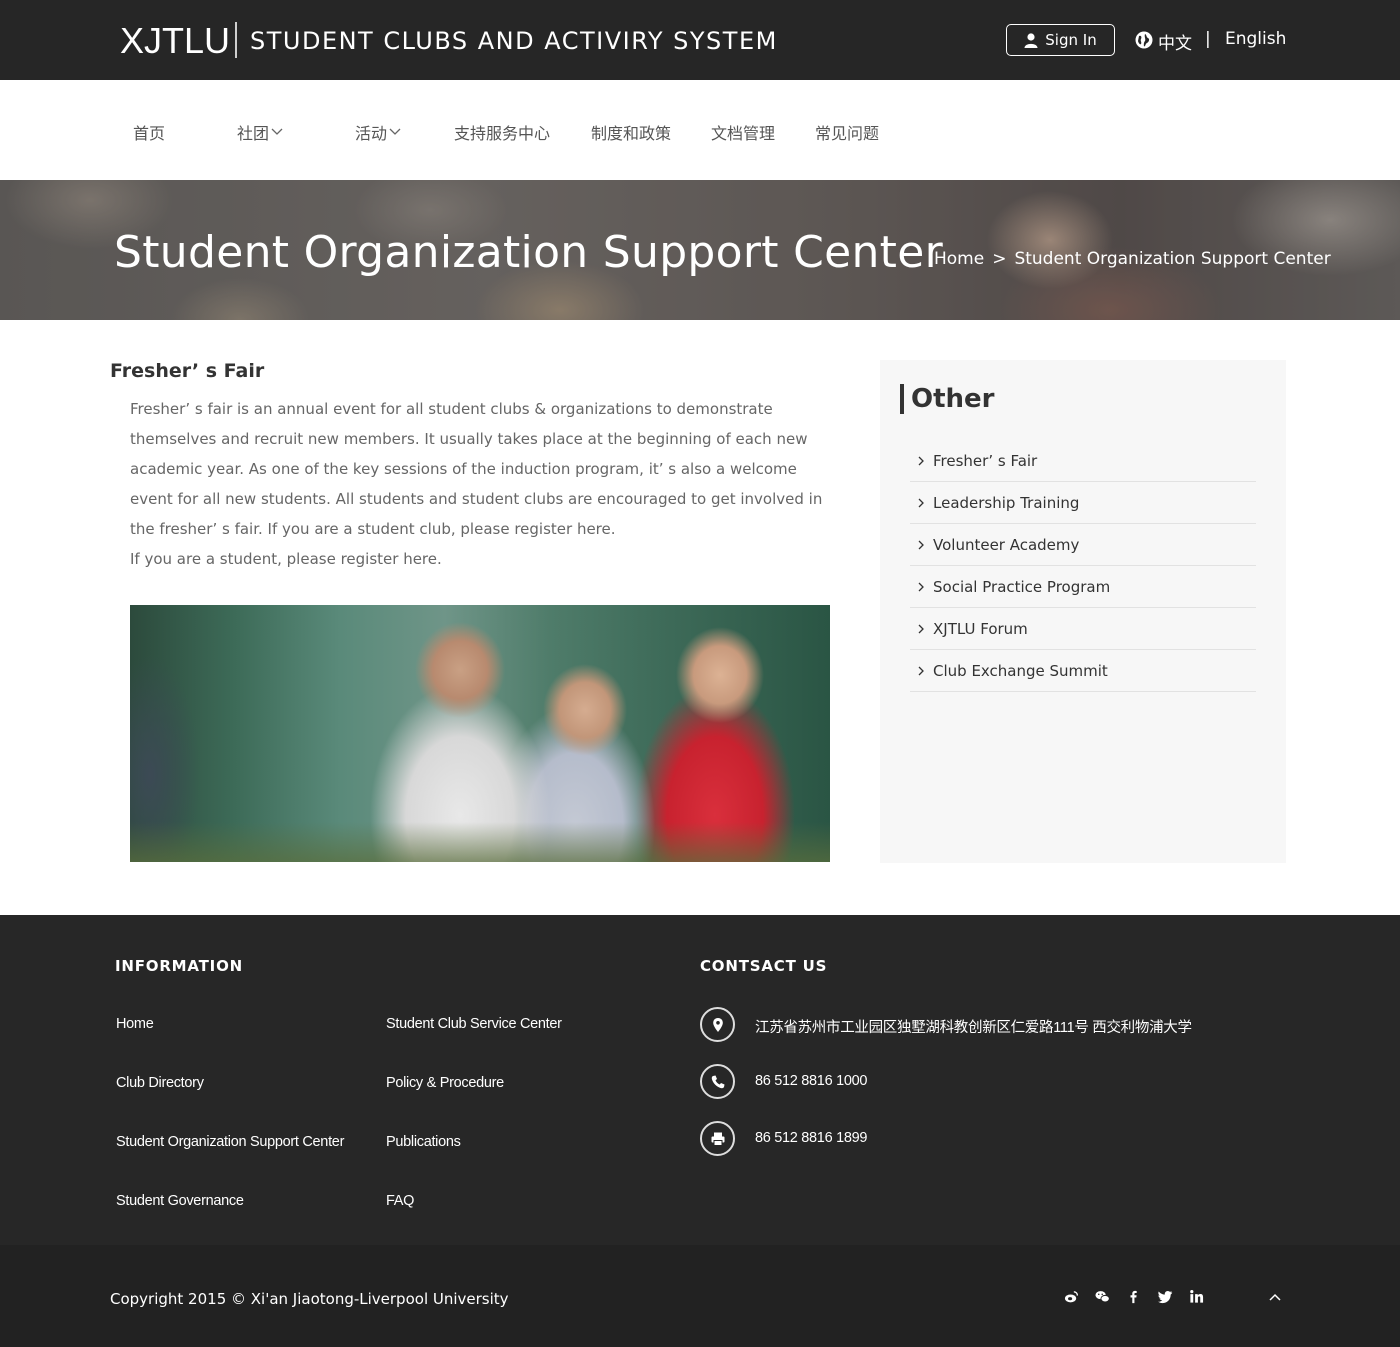  What do you see at coordinates (1083, 629) in the screenshot?
I see `sidebar-item-xjtlu-forum: XJTLU Forum` at bounding box center [1083, 629].